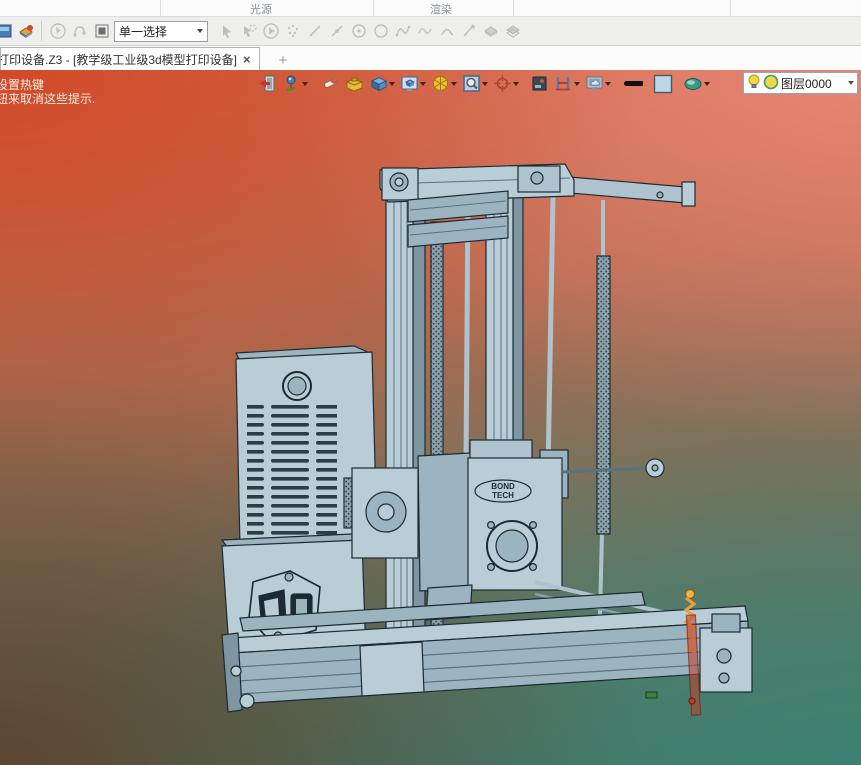 This screenshot has width=861, height=765. I want to click on selection-mode-combo: 单一选择, so click(161, 31).